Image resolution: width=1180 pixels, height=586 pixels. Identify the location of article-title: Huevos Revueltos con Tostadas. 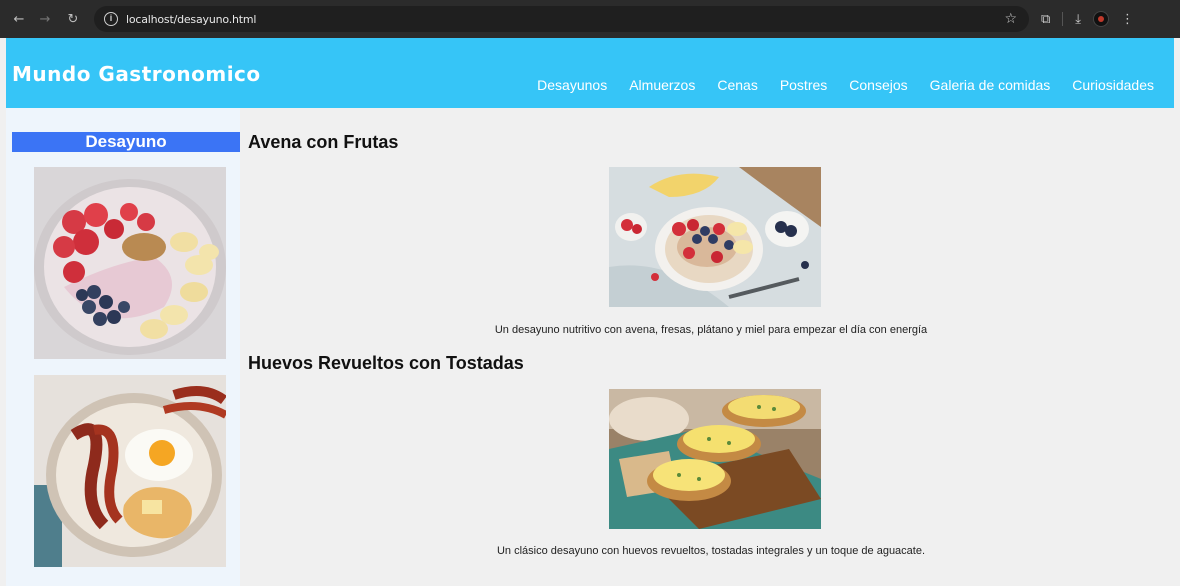
(386, 363).